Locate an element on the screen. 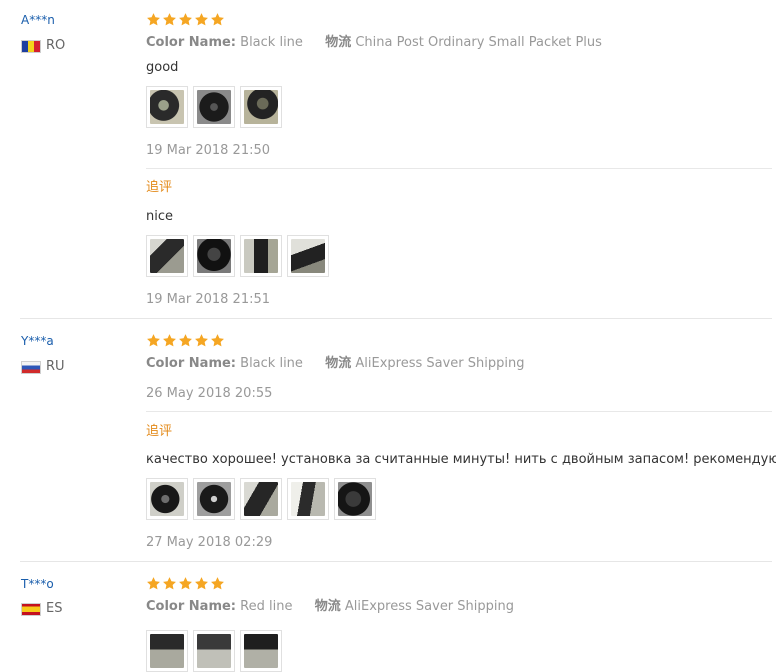 The image size is (776, 672). shipping-value: China Post Ordinary Small Packet Plus is located at coordinates (478, 42).